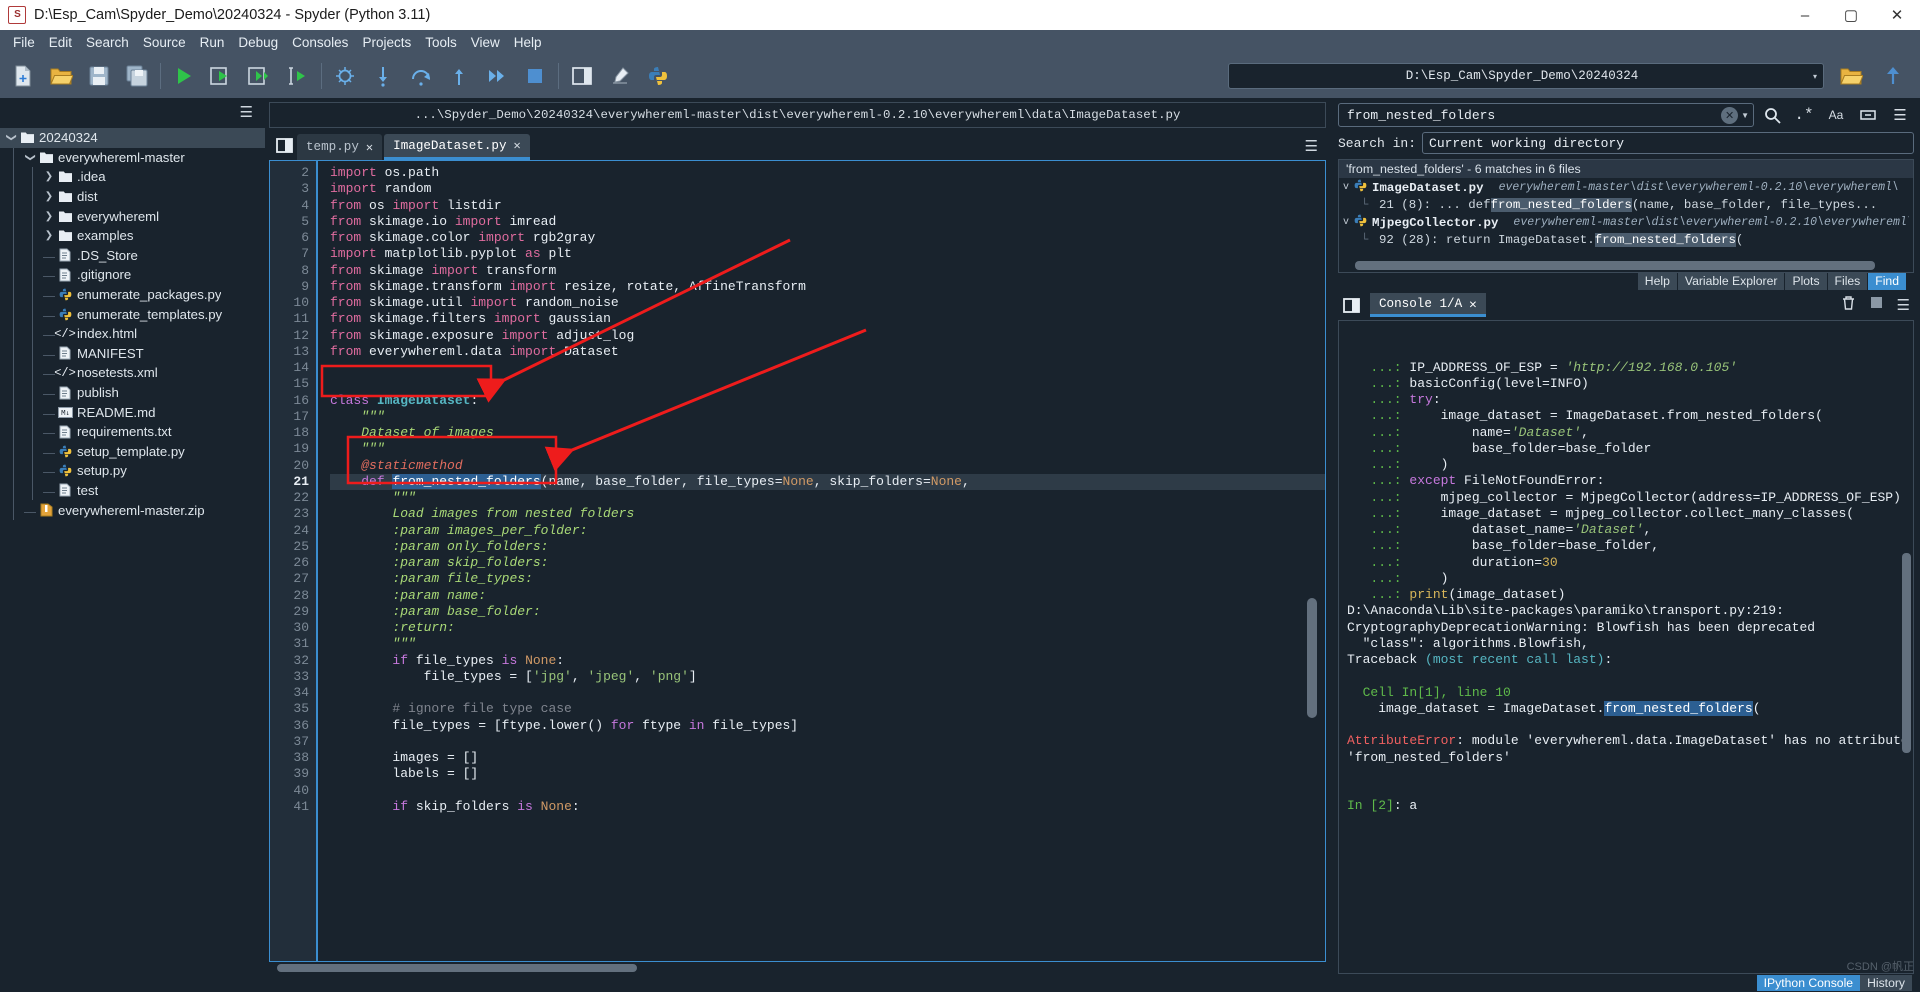  What do you see at coordinates (535, 76) in the screenshot?
I see `stop-debug-icon` at bounding box center [535, 76].